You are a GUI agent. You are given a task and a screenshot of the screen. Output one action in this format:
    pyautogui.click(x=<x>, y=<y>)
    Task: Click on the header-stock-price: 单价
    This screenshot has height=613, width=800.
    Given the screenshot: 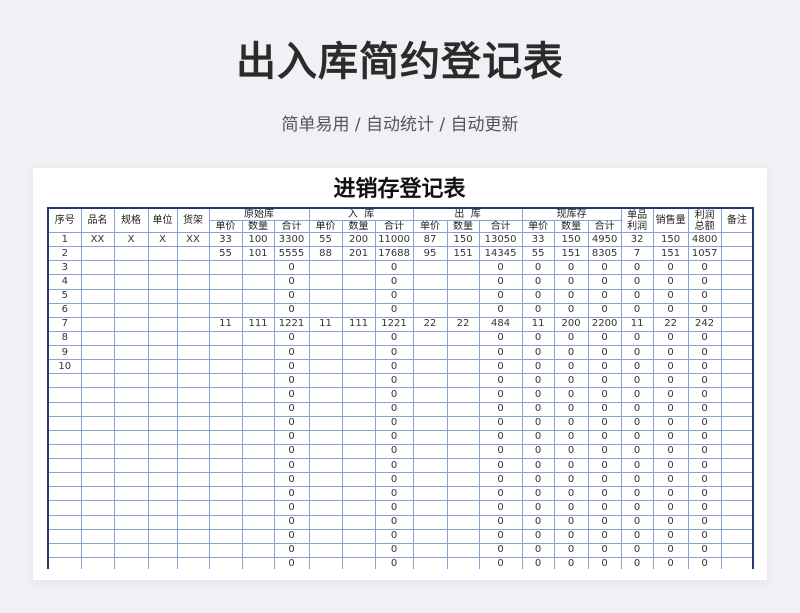 What is the action you would take?
    pyautogui.click(x=538, y=226)
    